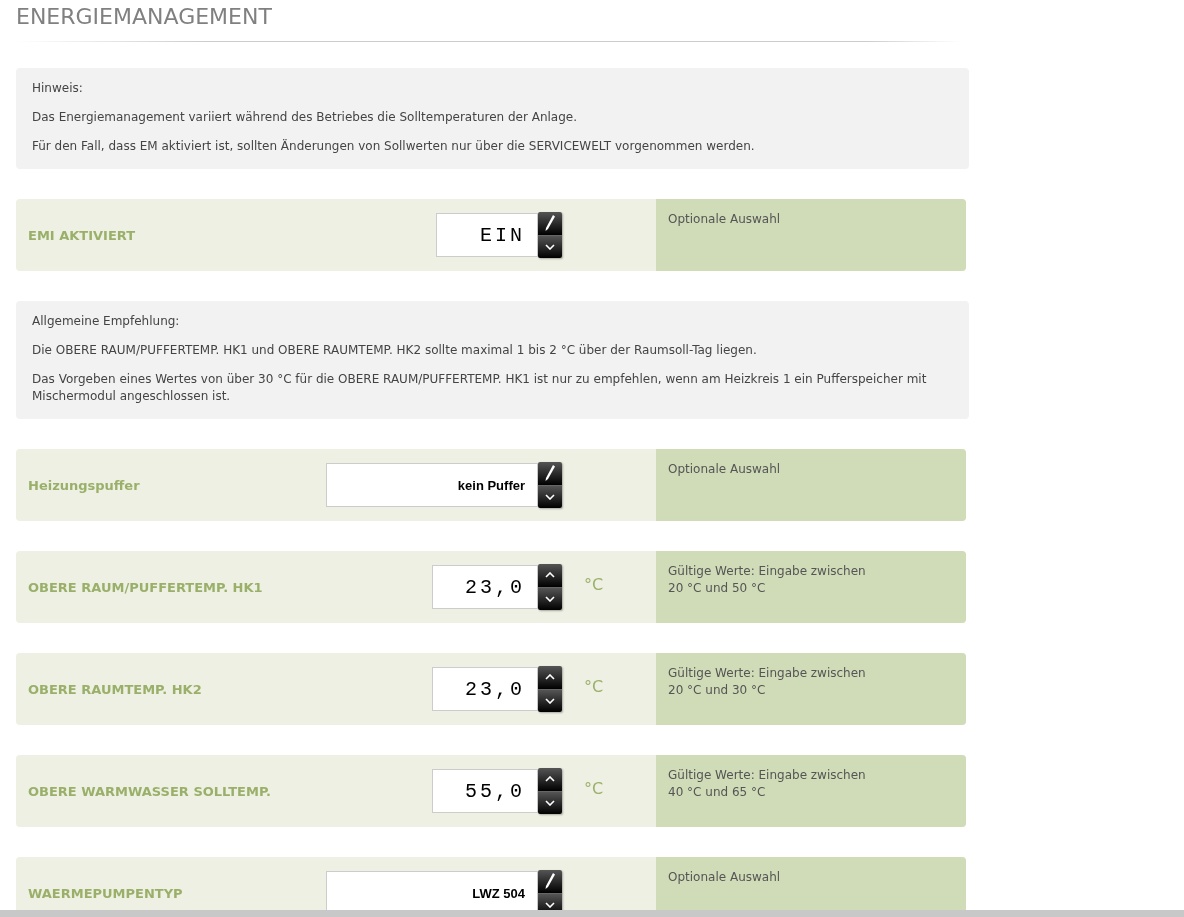 The width and height of the screenshot is (1184, 917). What do you see at coordinates (305, 117) in the screenshot?
I see `notice-text: Das Energiemanagement variiert während des Betriebes die Solltemperaturen der Anlage.` at bounding box center [305, 117].